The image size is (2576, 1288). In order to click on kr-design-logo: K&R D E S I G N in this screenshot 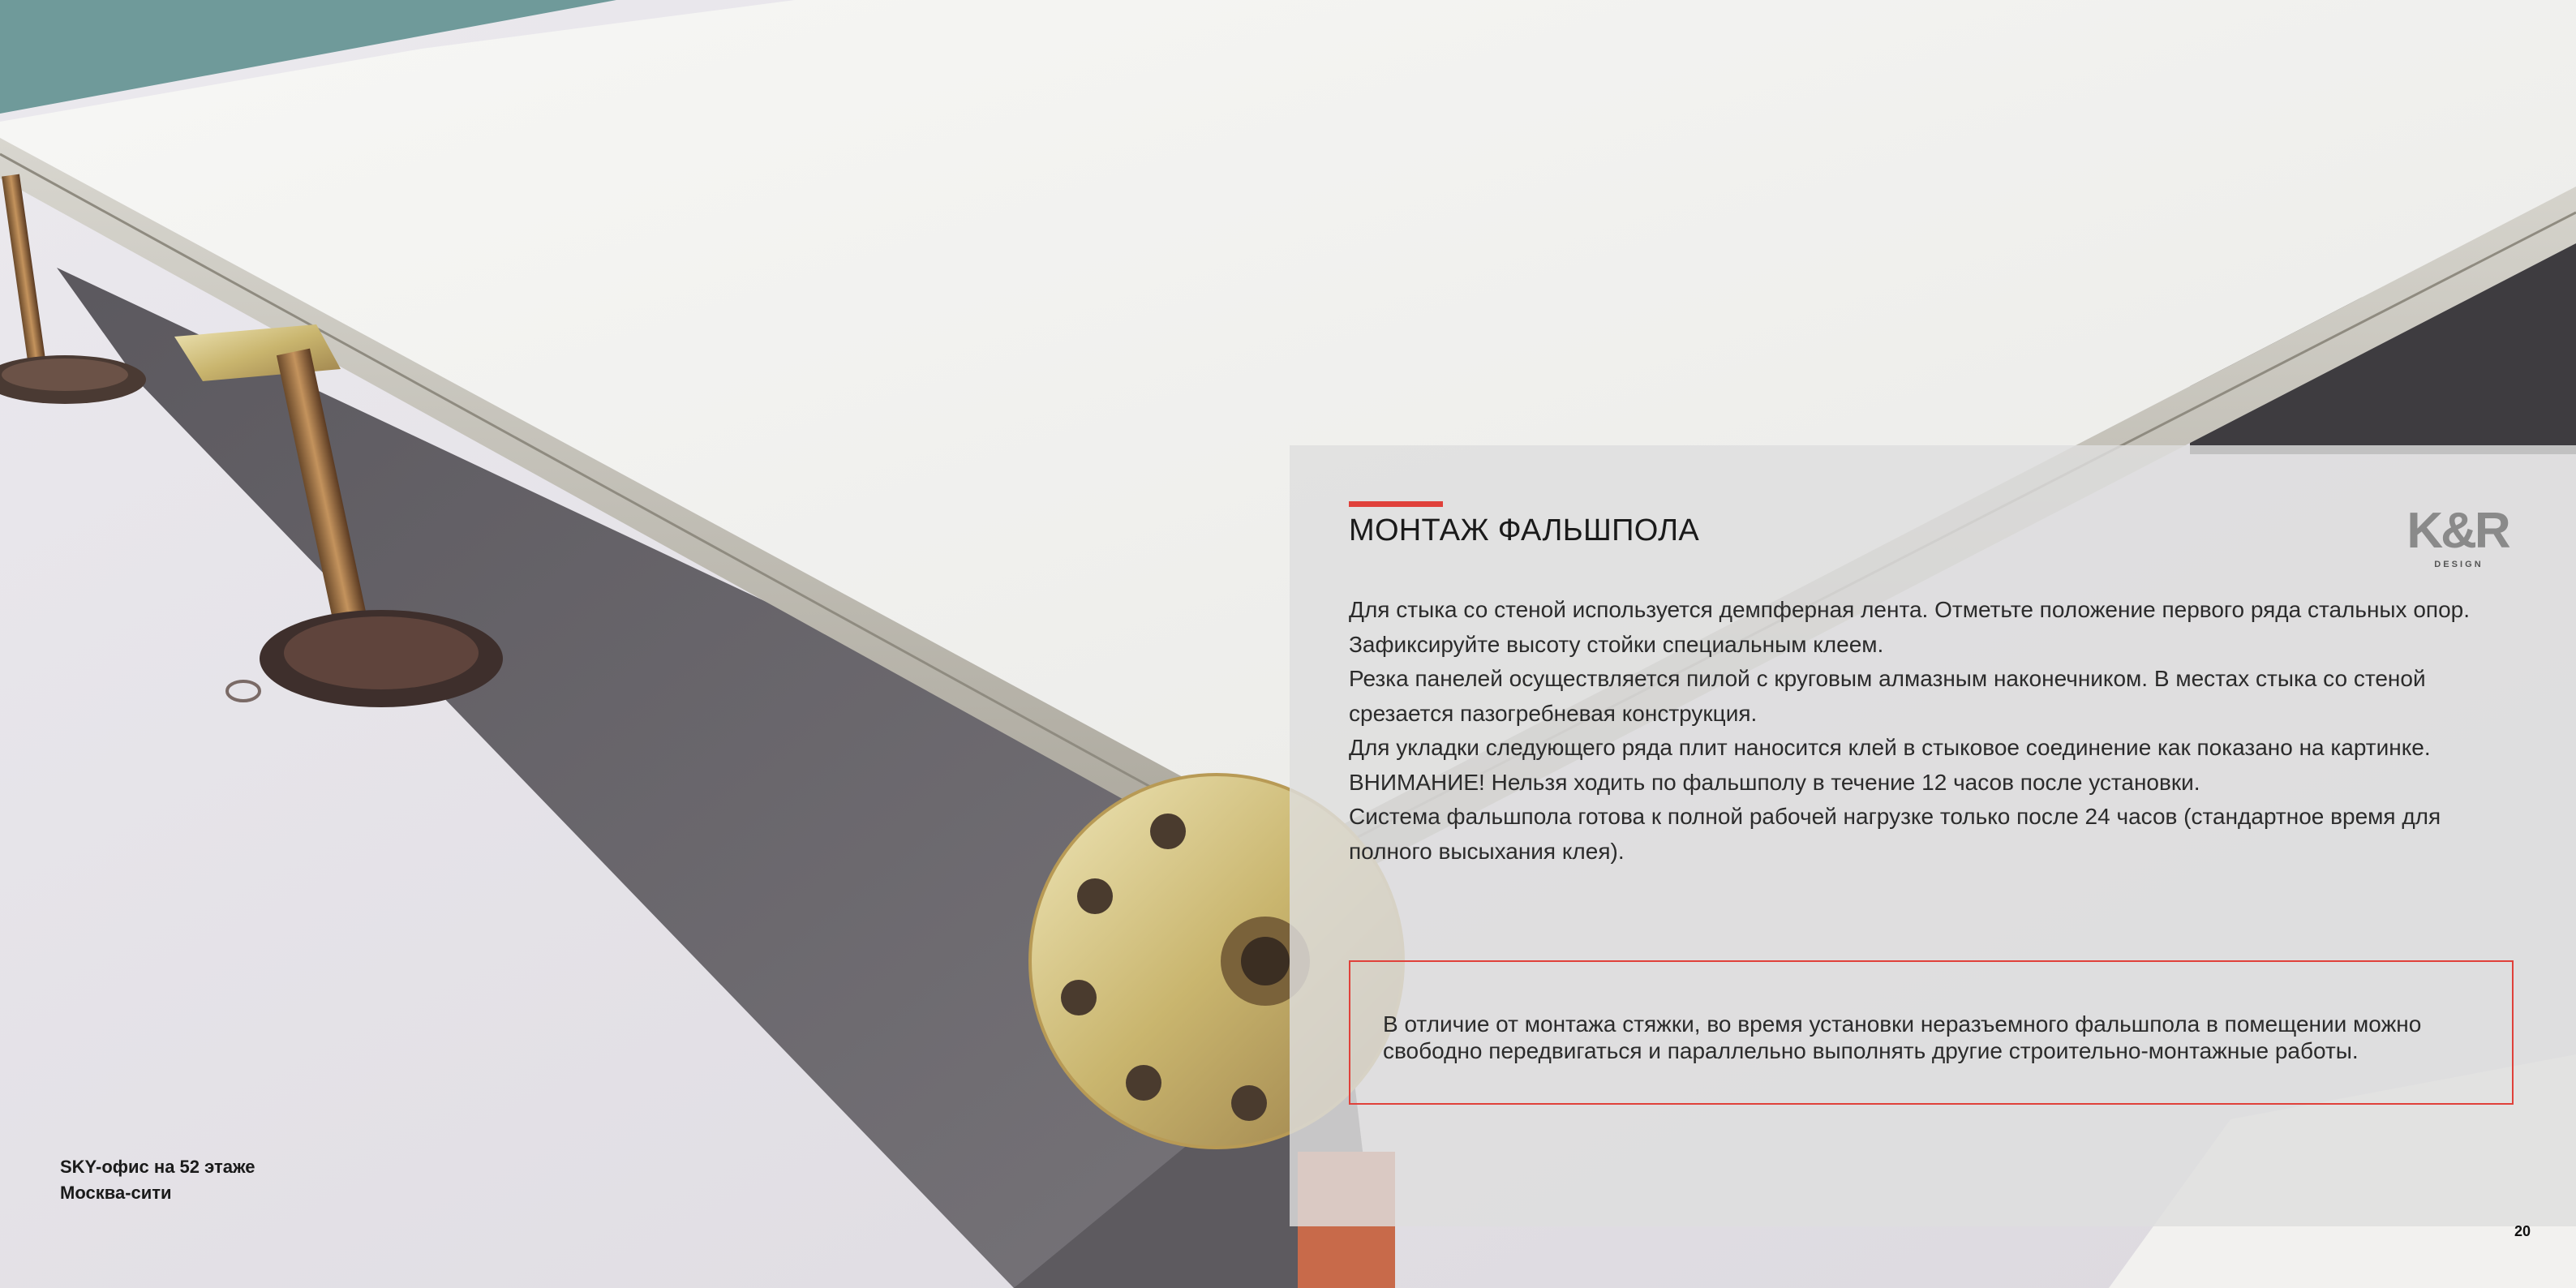, I will do `click(2459, 536)`.